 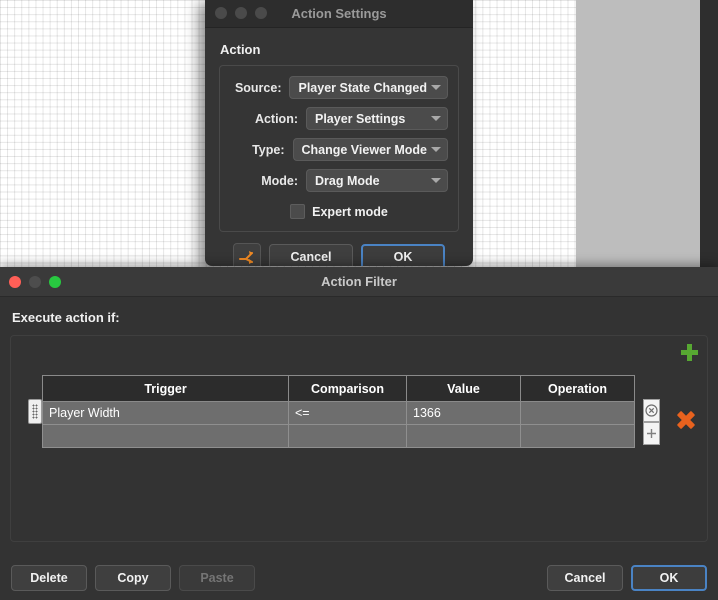 I want to click on action-settings-footer: Cancel OK, so click(x=339, y=249).